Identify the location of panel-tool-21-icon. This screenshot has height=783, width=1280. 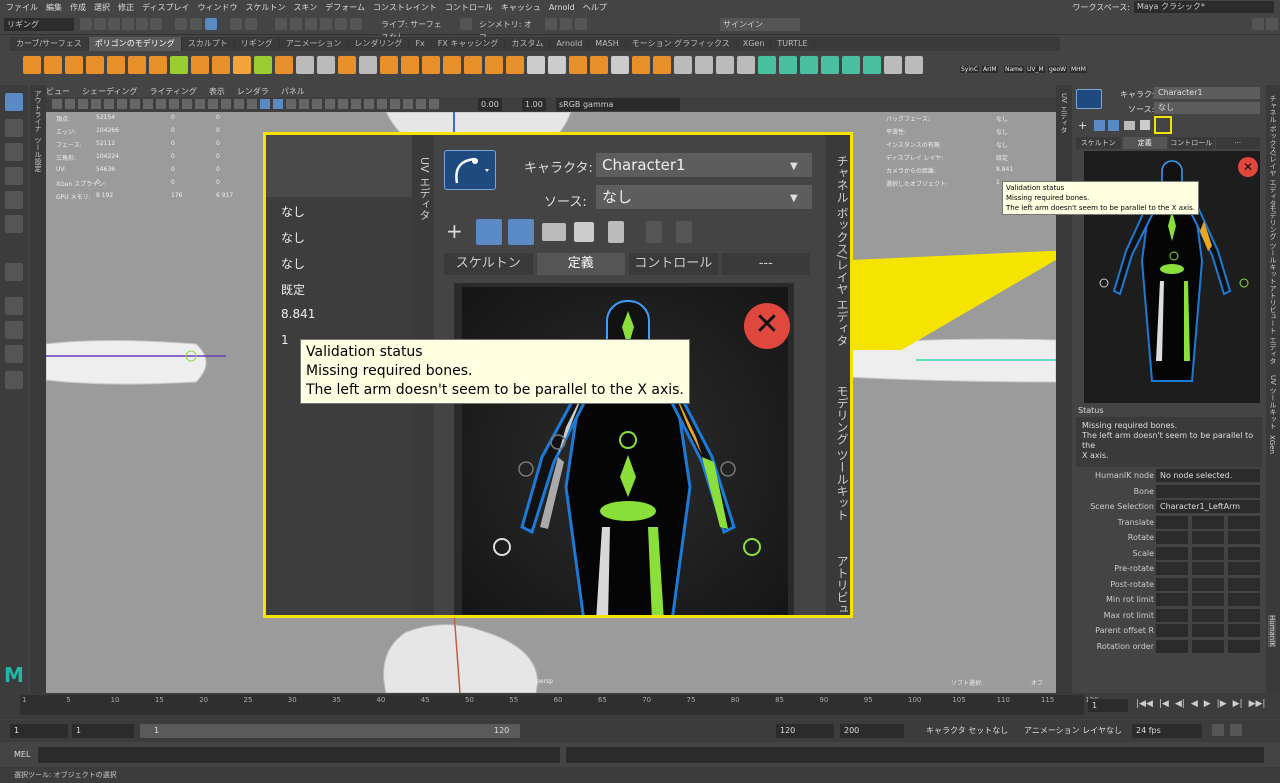
(330, 104).